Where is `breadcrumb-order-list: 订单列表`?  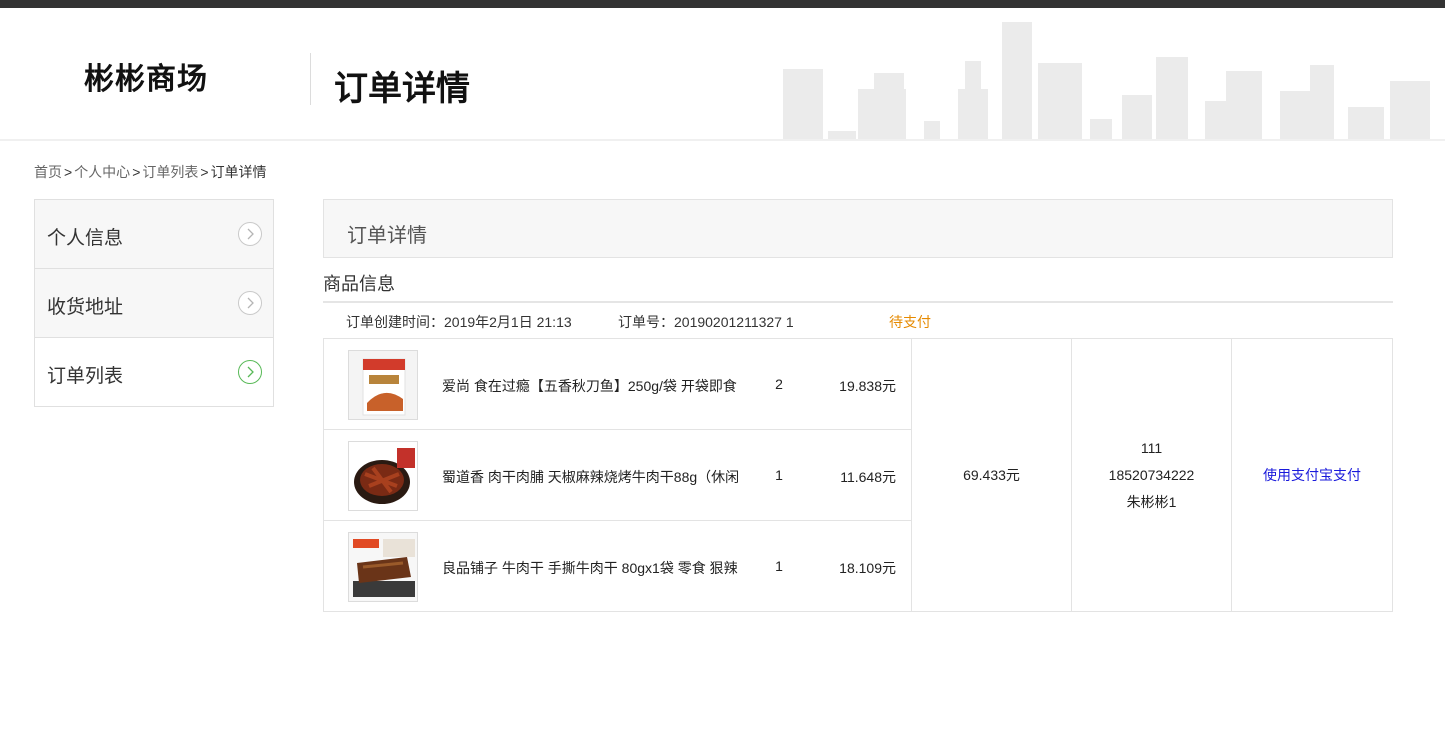 breadcrumb-order-list: 订单列表 is located at coordinates (170, 172).